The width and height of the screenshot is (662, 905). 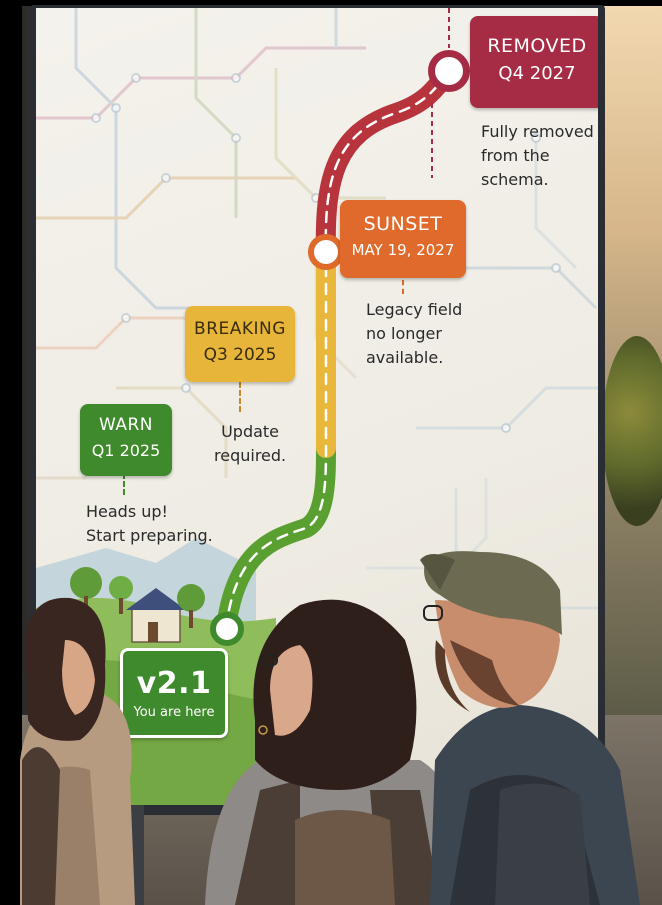 What do you see at coordinates (337, 752) in the screenshot?
I see `person-middle` at bounding box center [337, 752].